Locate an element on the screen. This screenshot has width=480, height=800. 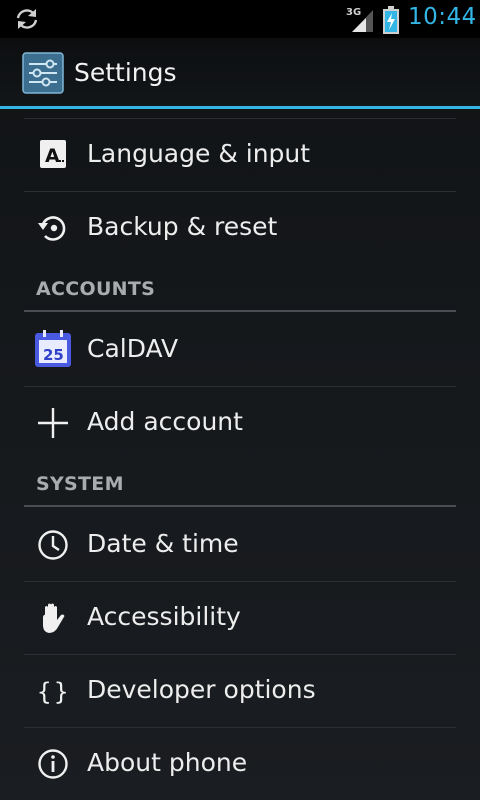
settings-item-backup-reset: Backup & reset is located at coordinates (240, 228).